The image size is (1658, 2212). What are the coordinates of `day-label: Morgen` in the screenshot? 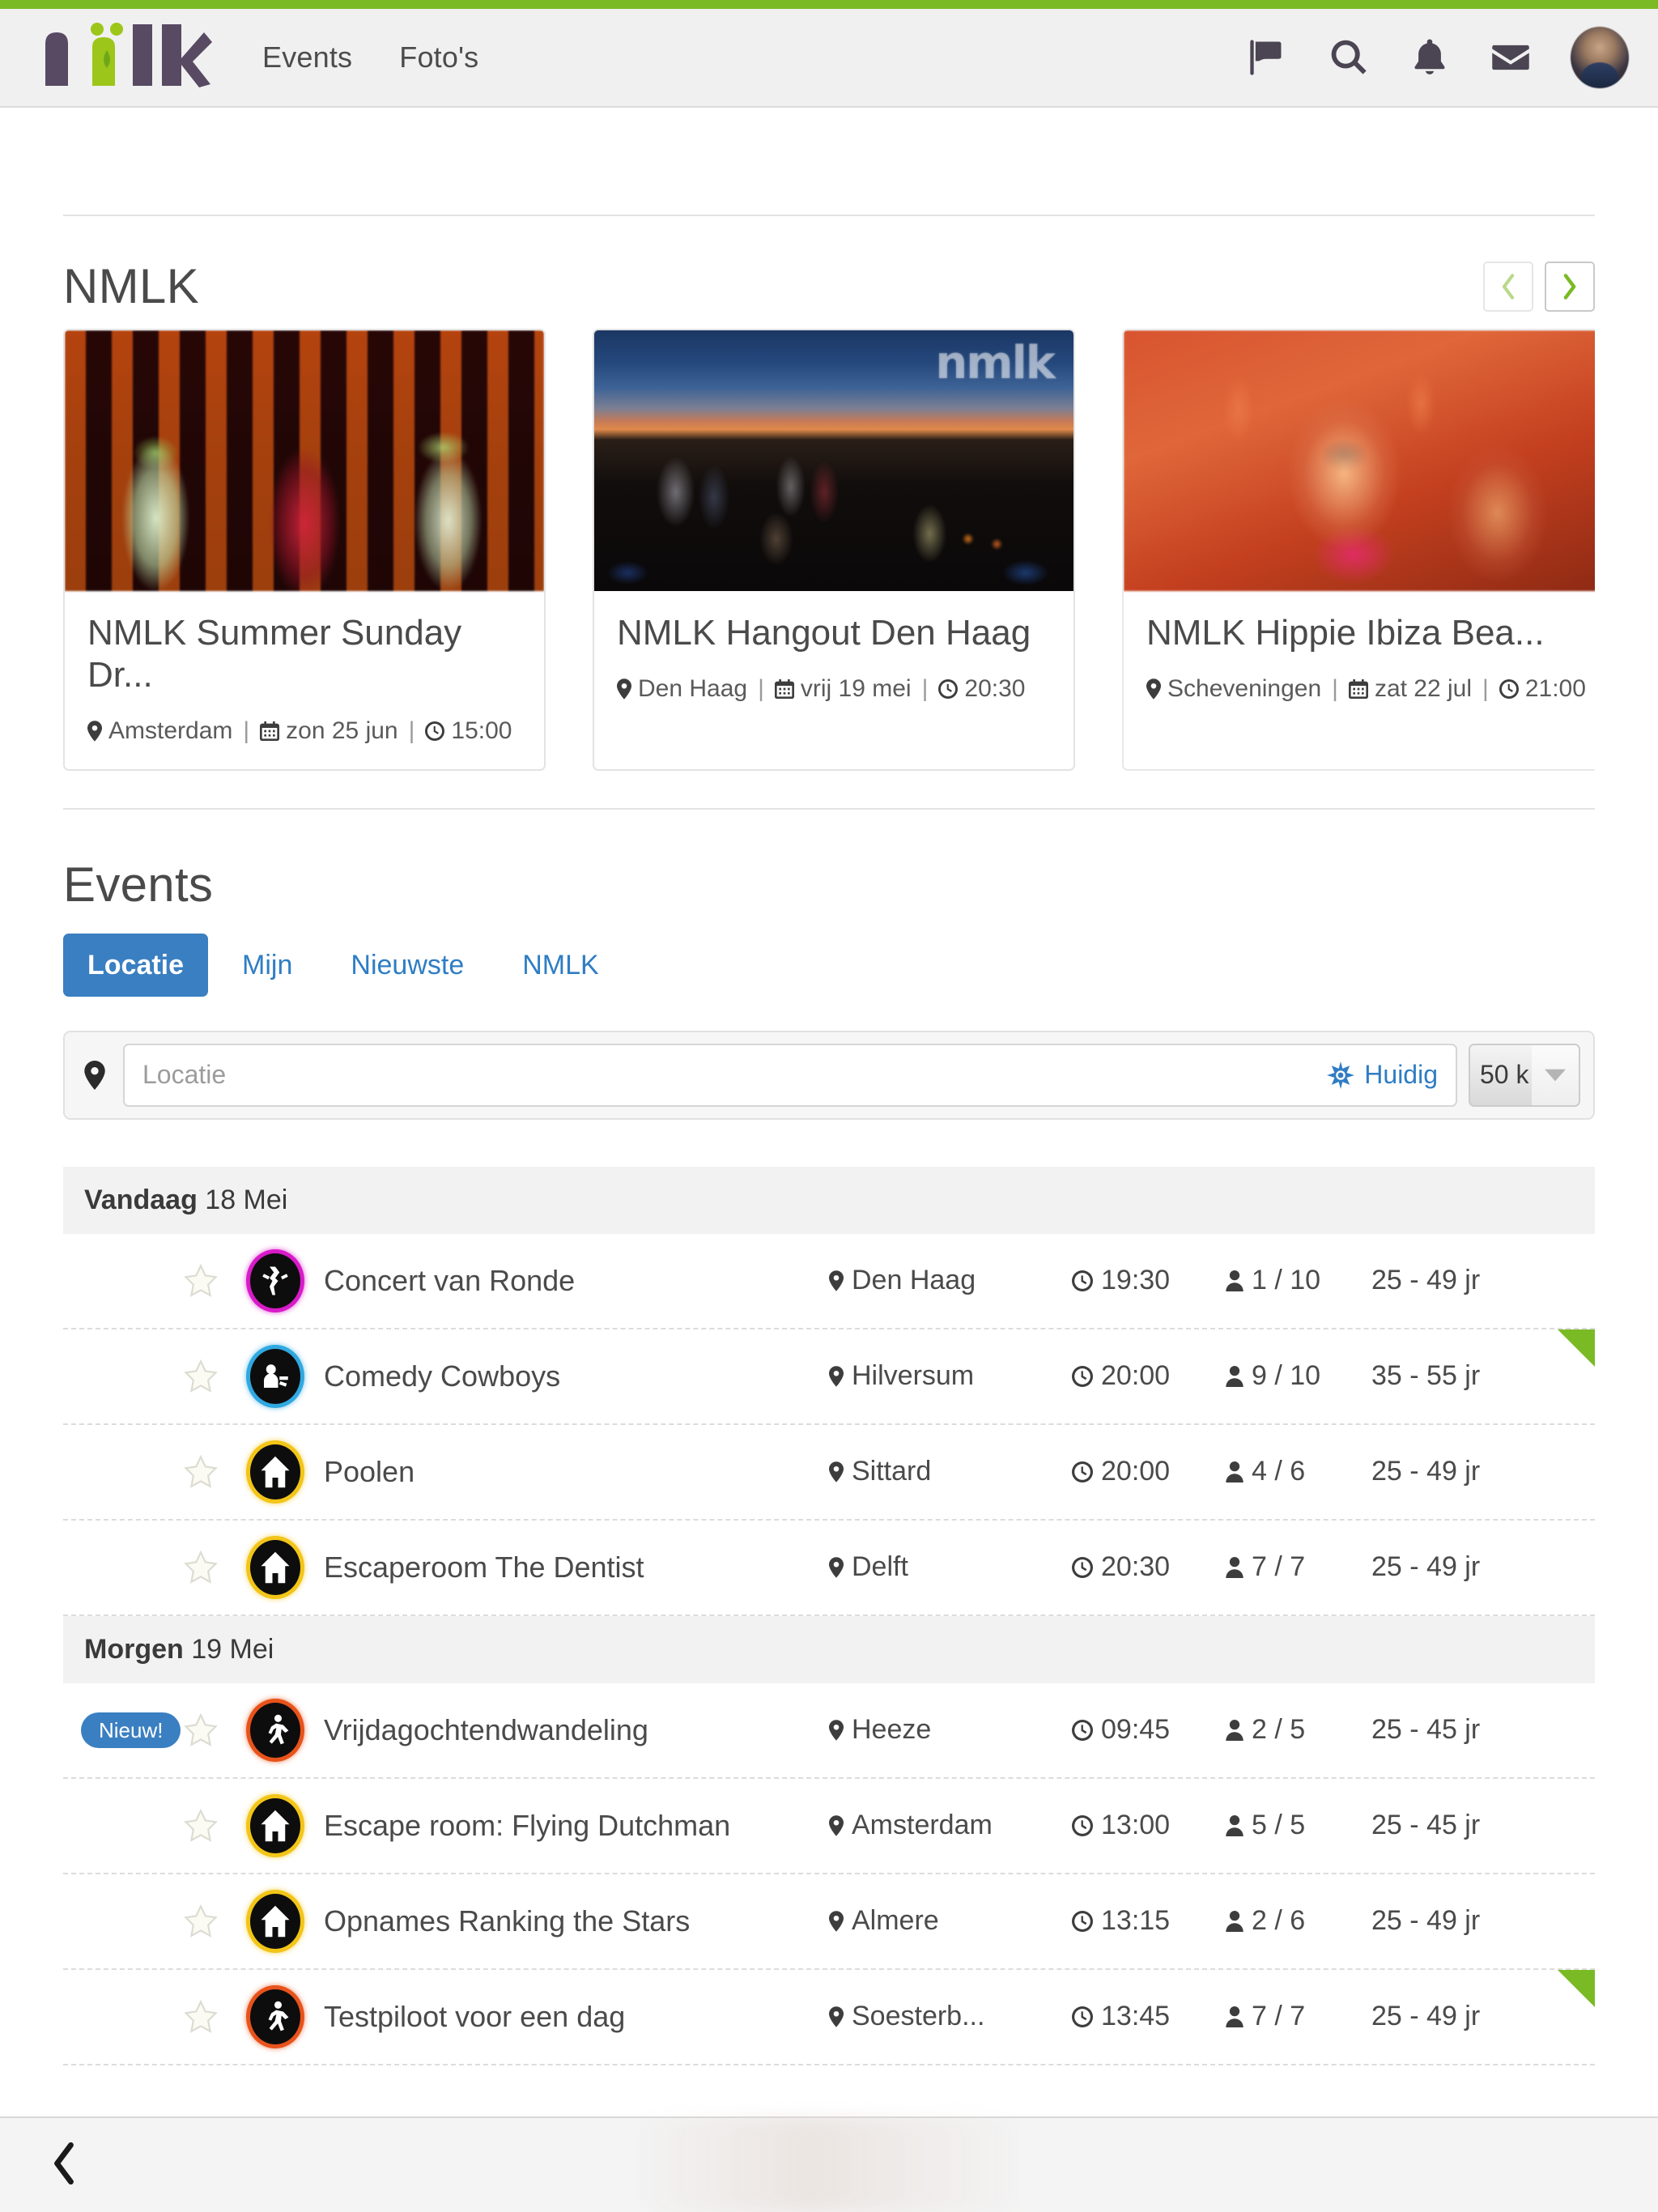 It's located at (134, 1649).